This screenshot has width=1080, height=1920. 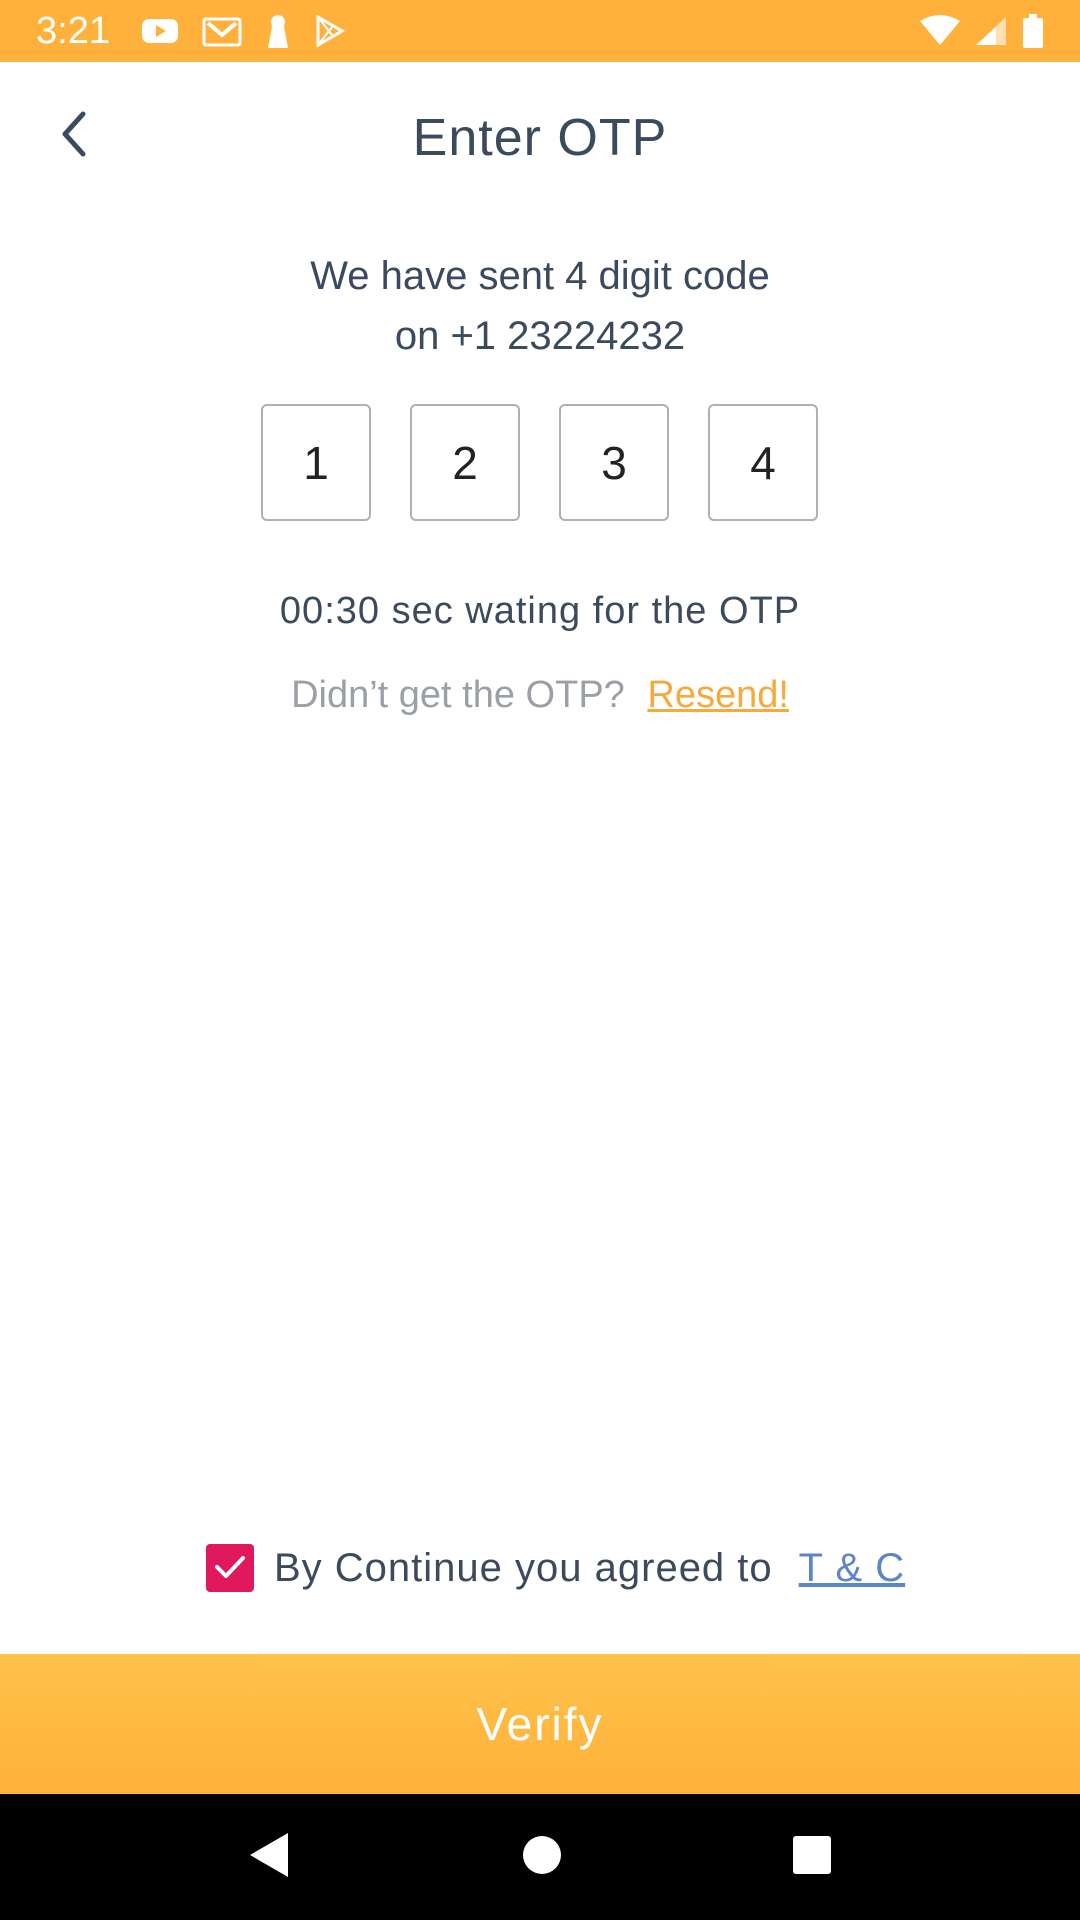 What do you see at coordinates (191, 31) in the screenshot?
I see `status-left: 3:21` at bounding box center [191, 31].